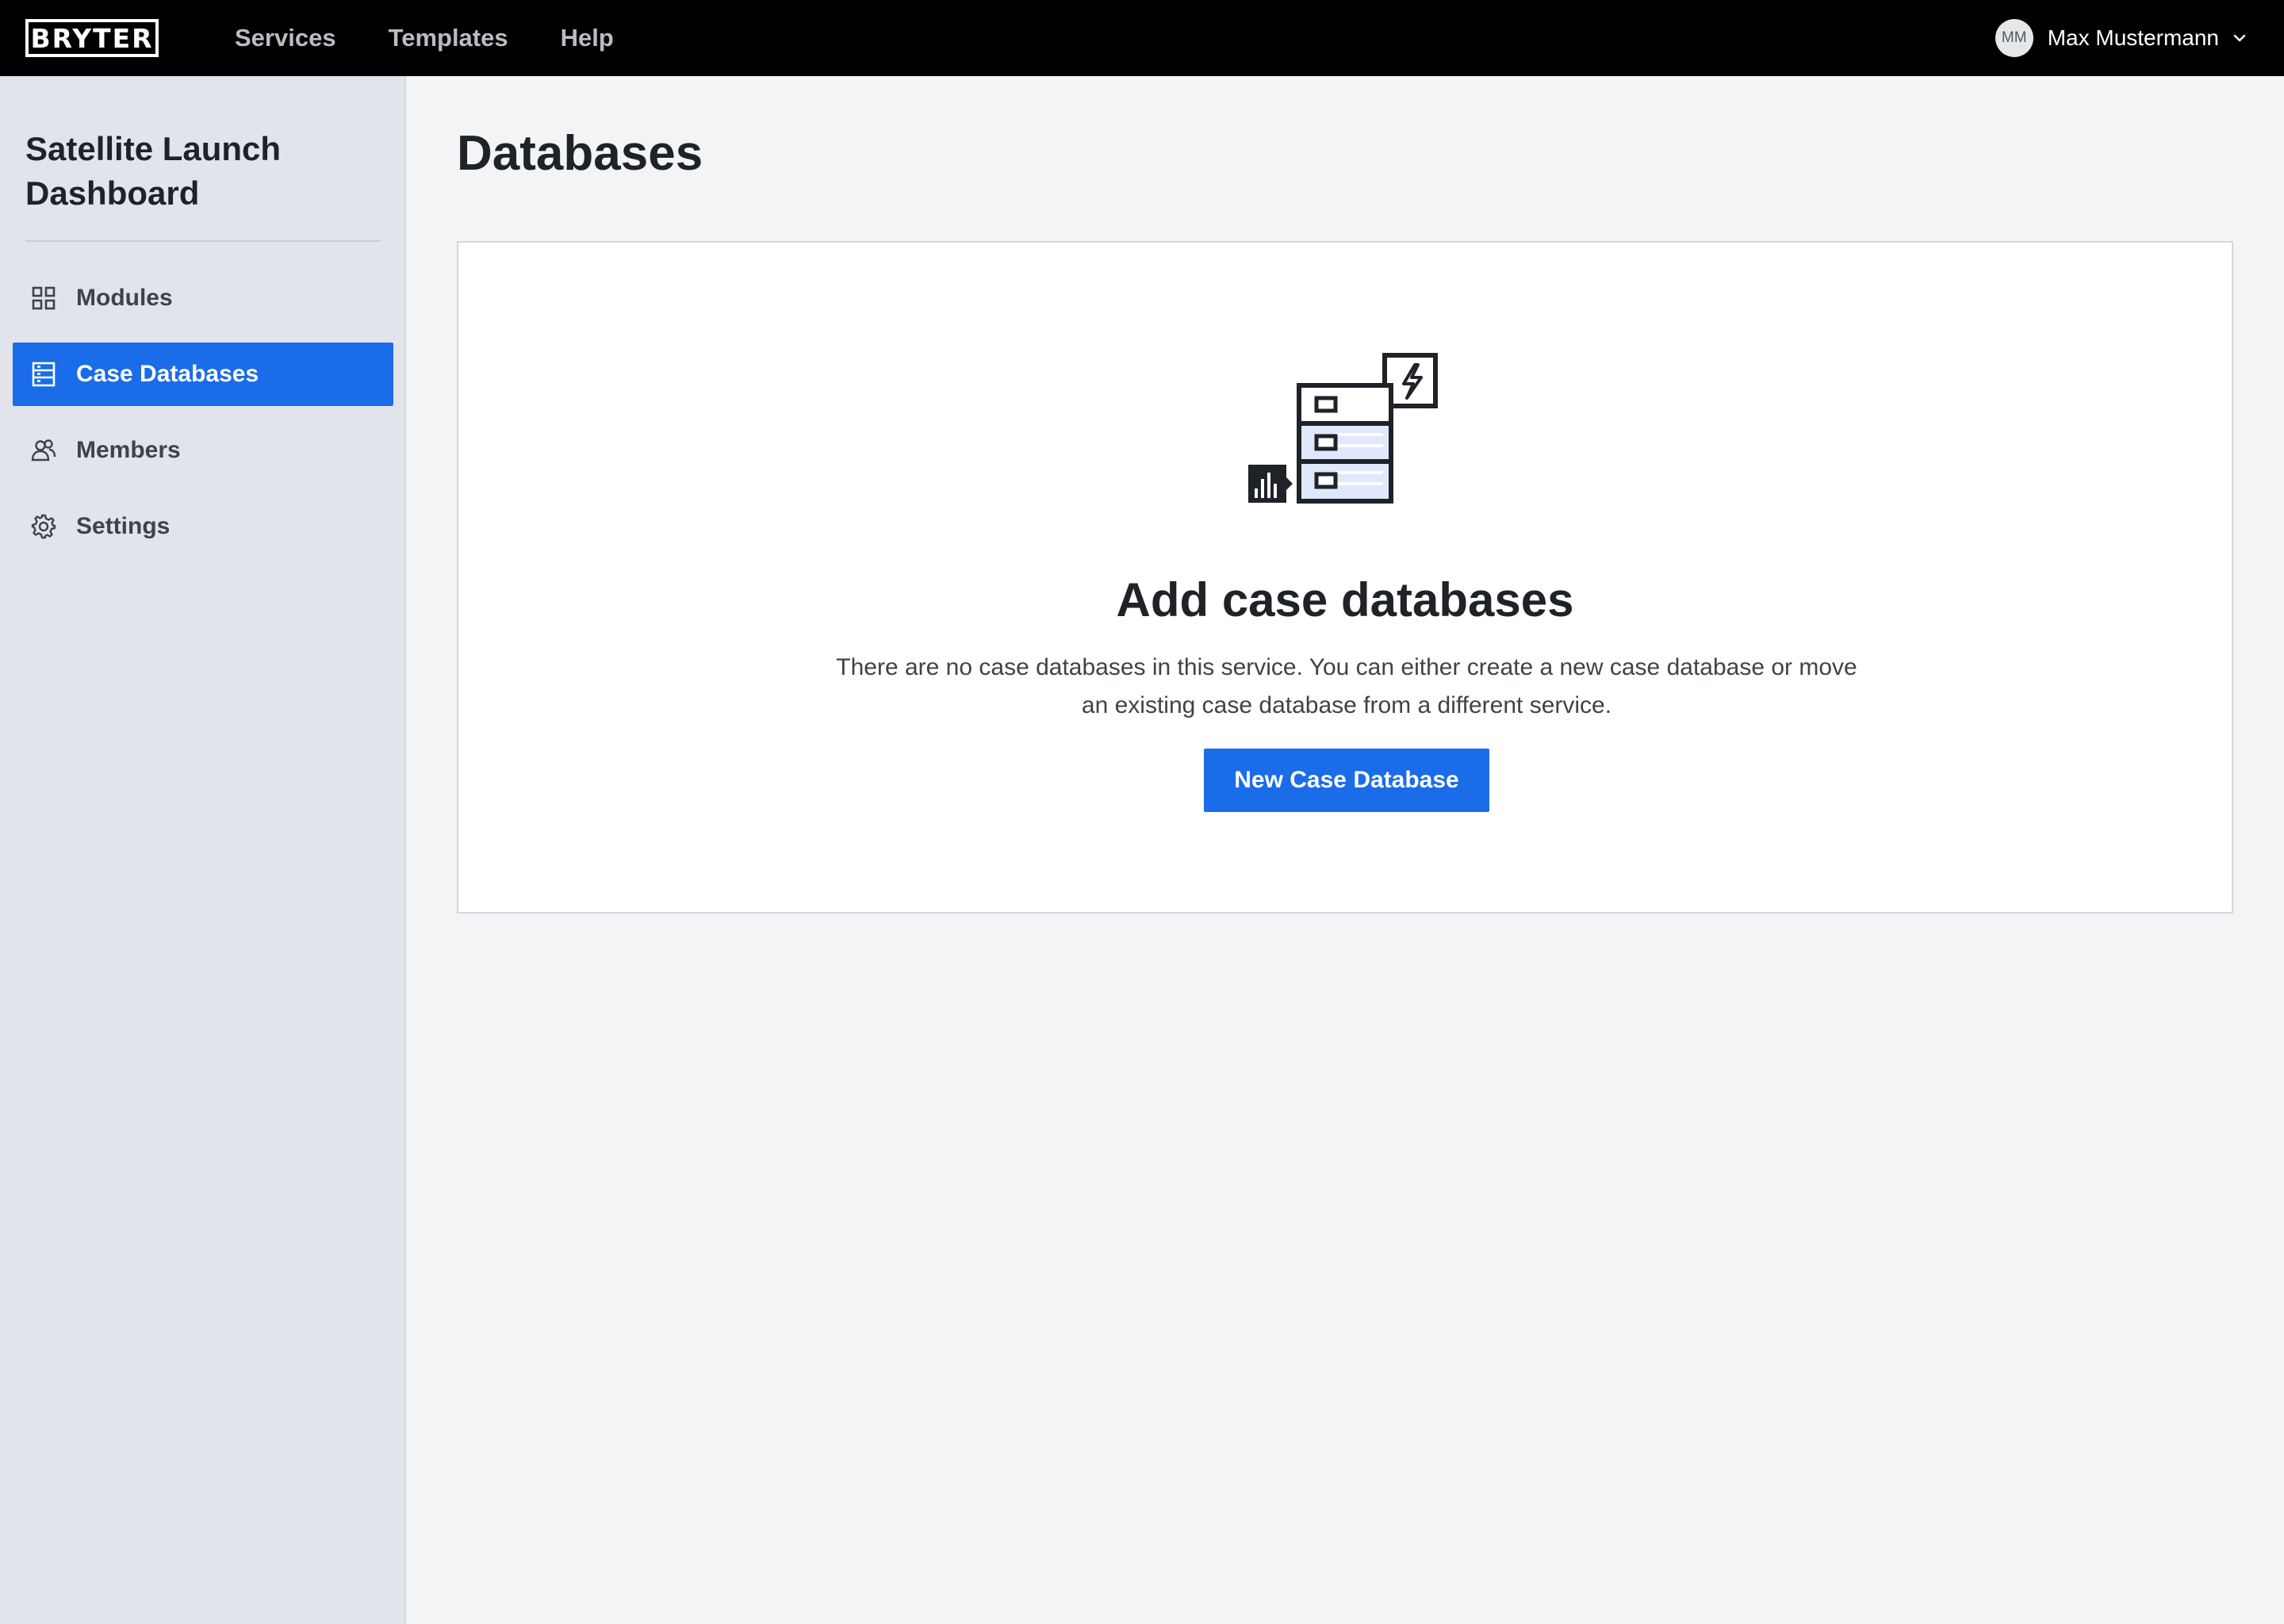 The height and width of the screenshot is (1624, 2284). I want to click on grid-icon, so click(43, 298).